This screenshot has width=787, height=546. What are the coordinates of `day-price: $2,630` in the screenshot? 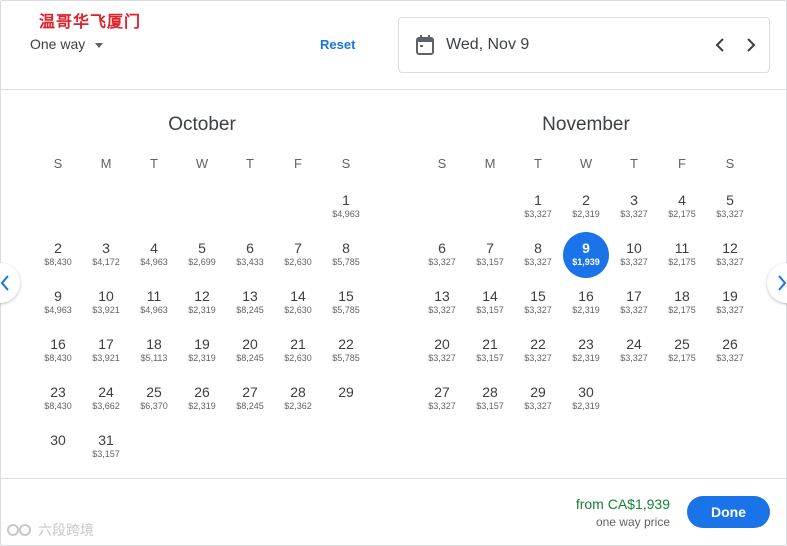 It's located at (298, 262).